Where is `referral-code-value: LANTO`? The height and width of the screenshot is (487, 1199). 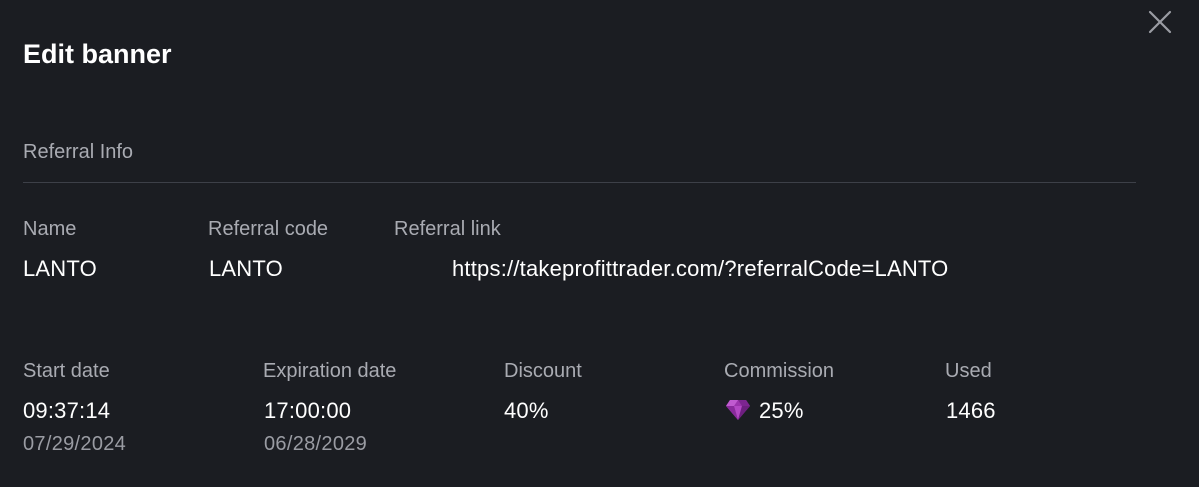
referral-code-value: LANTO is located at coordinates (246, 268).